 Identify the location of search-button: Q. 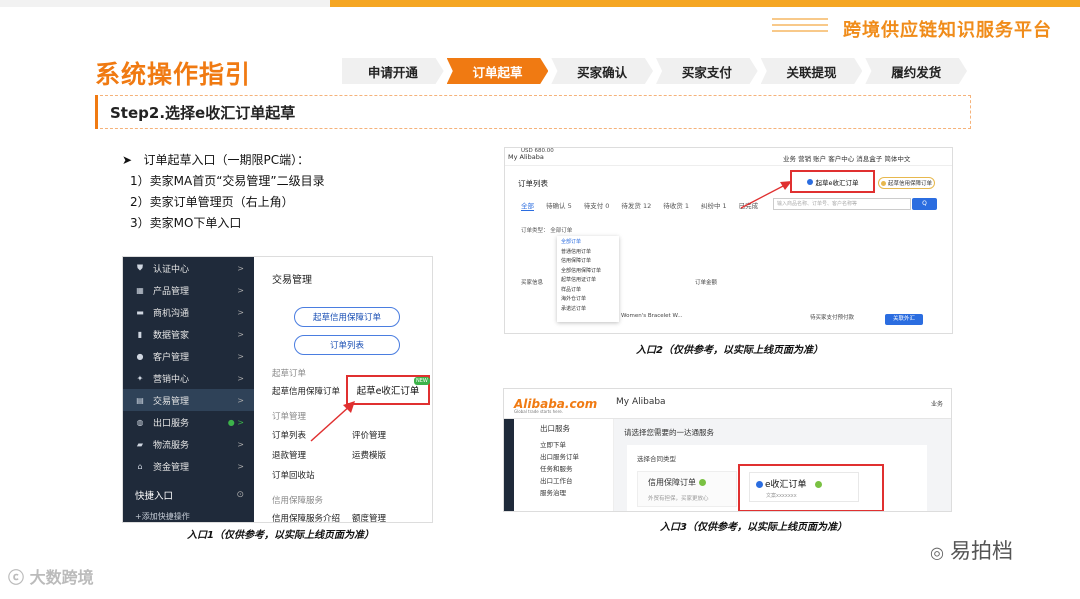
(924, 204).